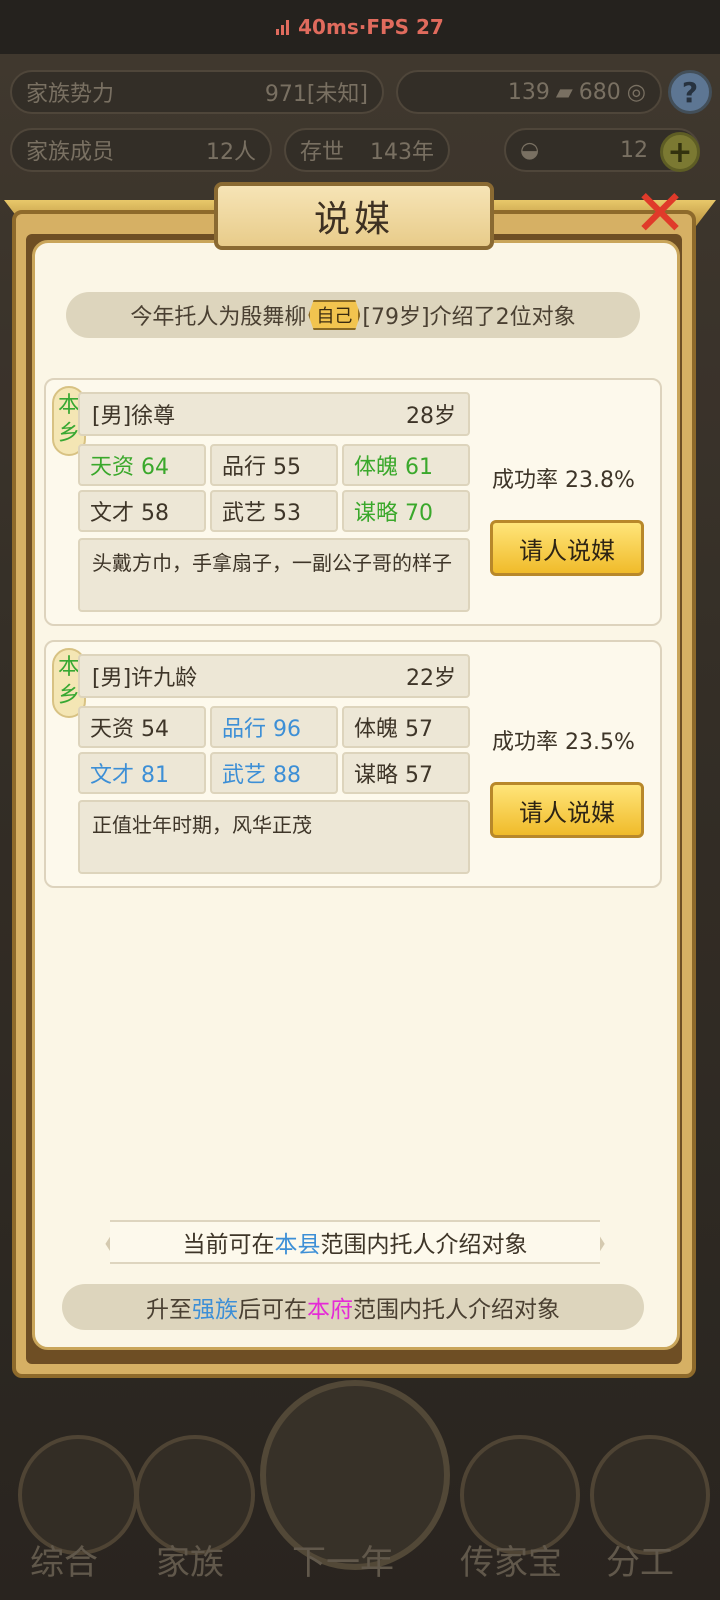 The width and height of the screenshot is (720, 1600). I want to click on range-info: 当前可在 本县 范围内托人介绍对象, so click(355, 1242).